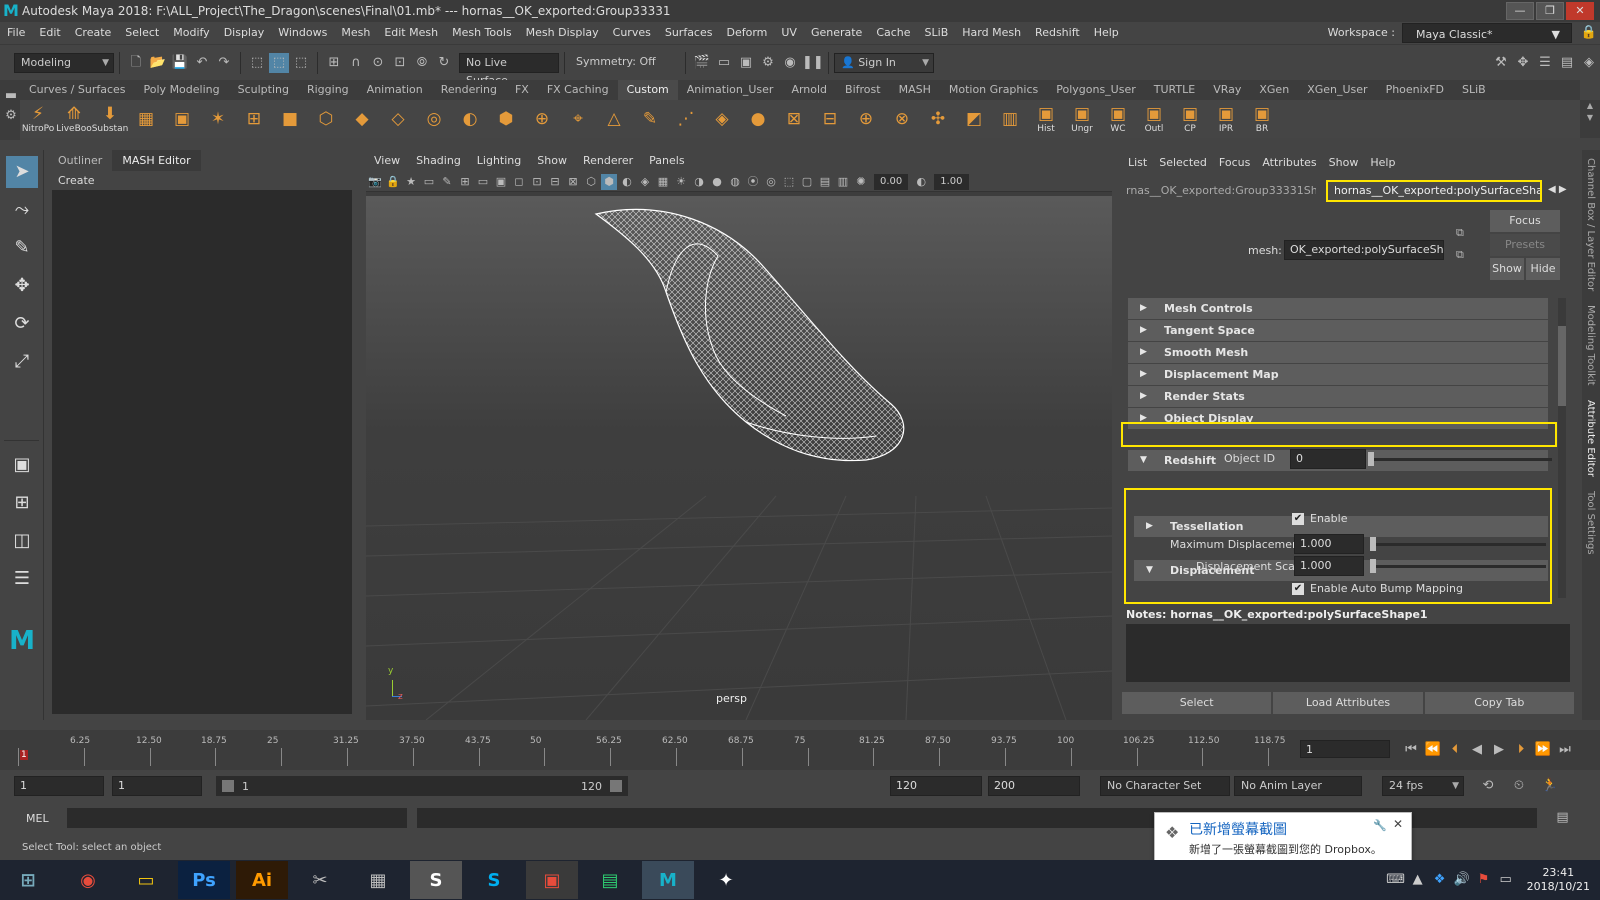 The width and height of the screenshot is (1600, 900). Describe the element at coordinates (509, 69) in the screenshot. I see `live-surface-field: No Live Surface` at that location.